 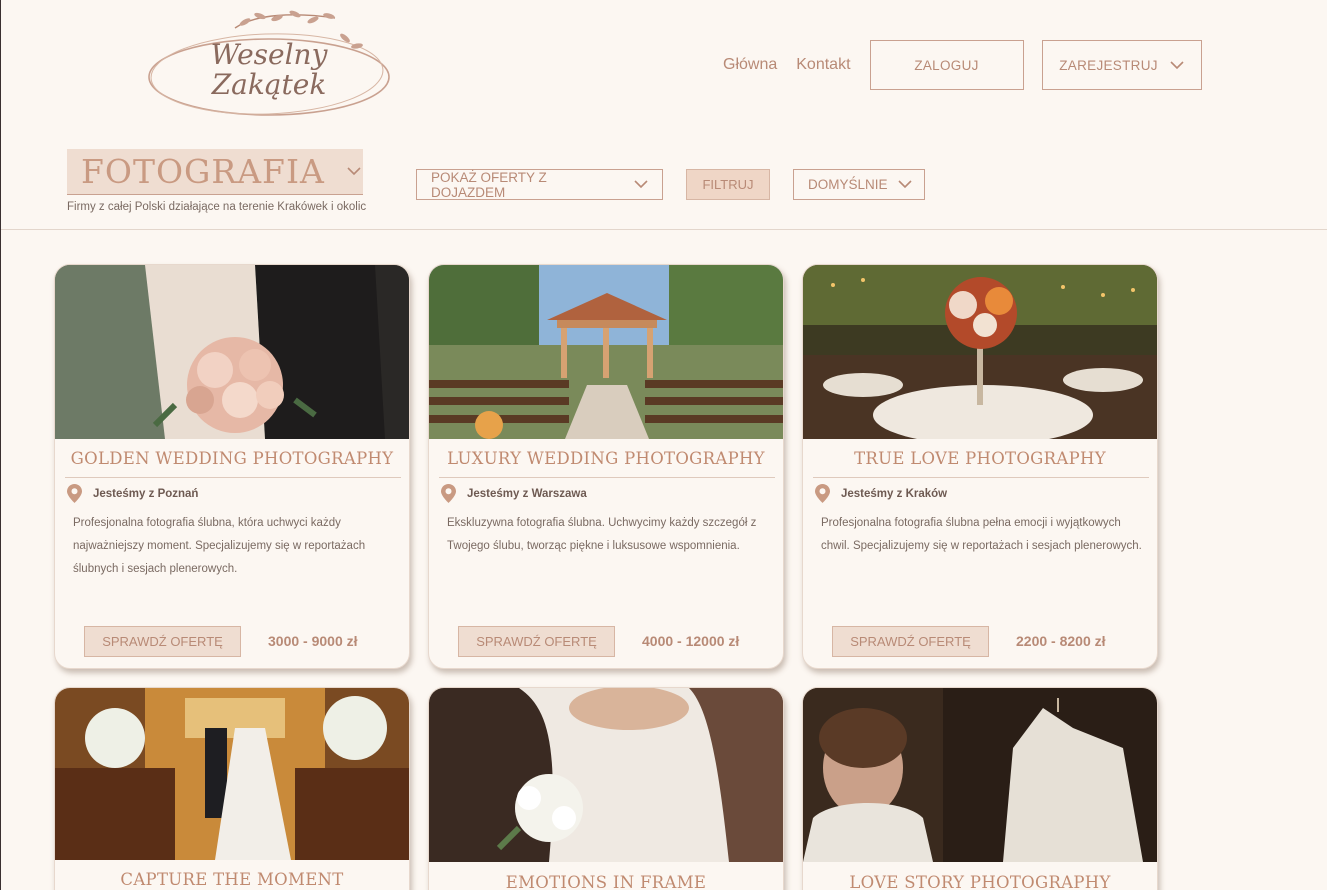 I want to click on gazebo-ceremony-photo, so click(x=606, y=352).